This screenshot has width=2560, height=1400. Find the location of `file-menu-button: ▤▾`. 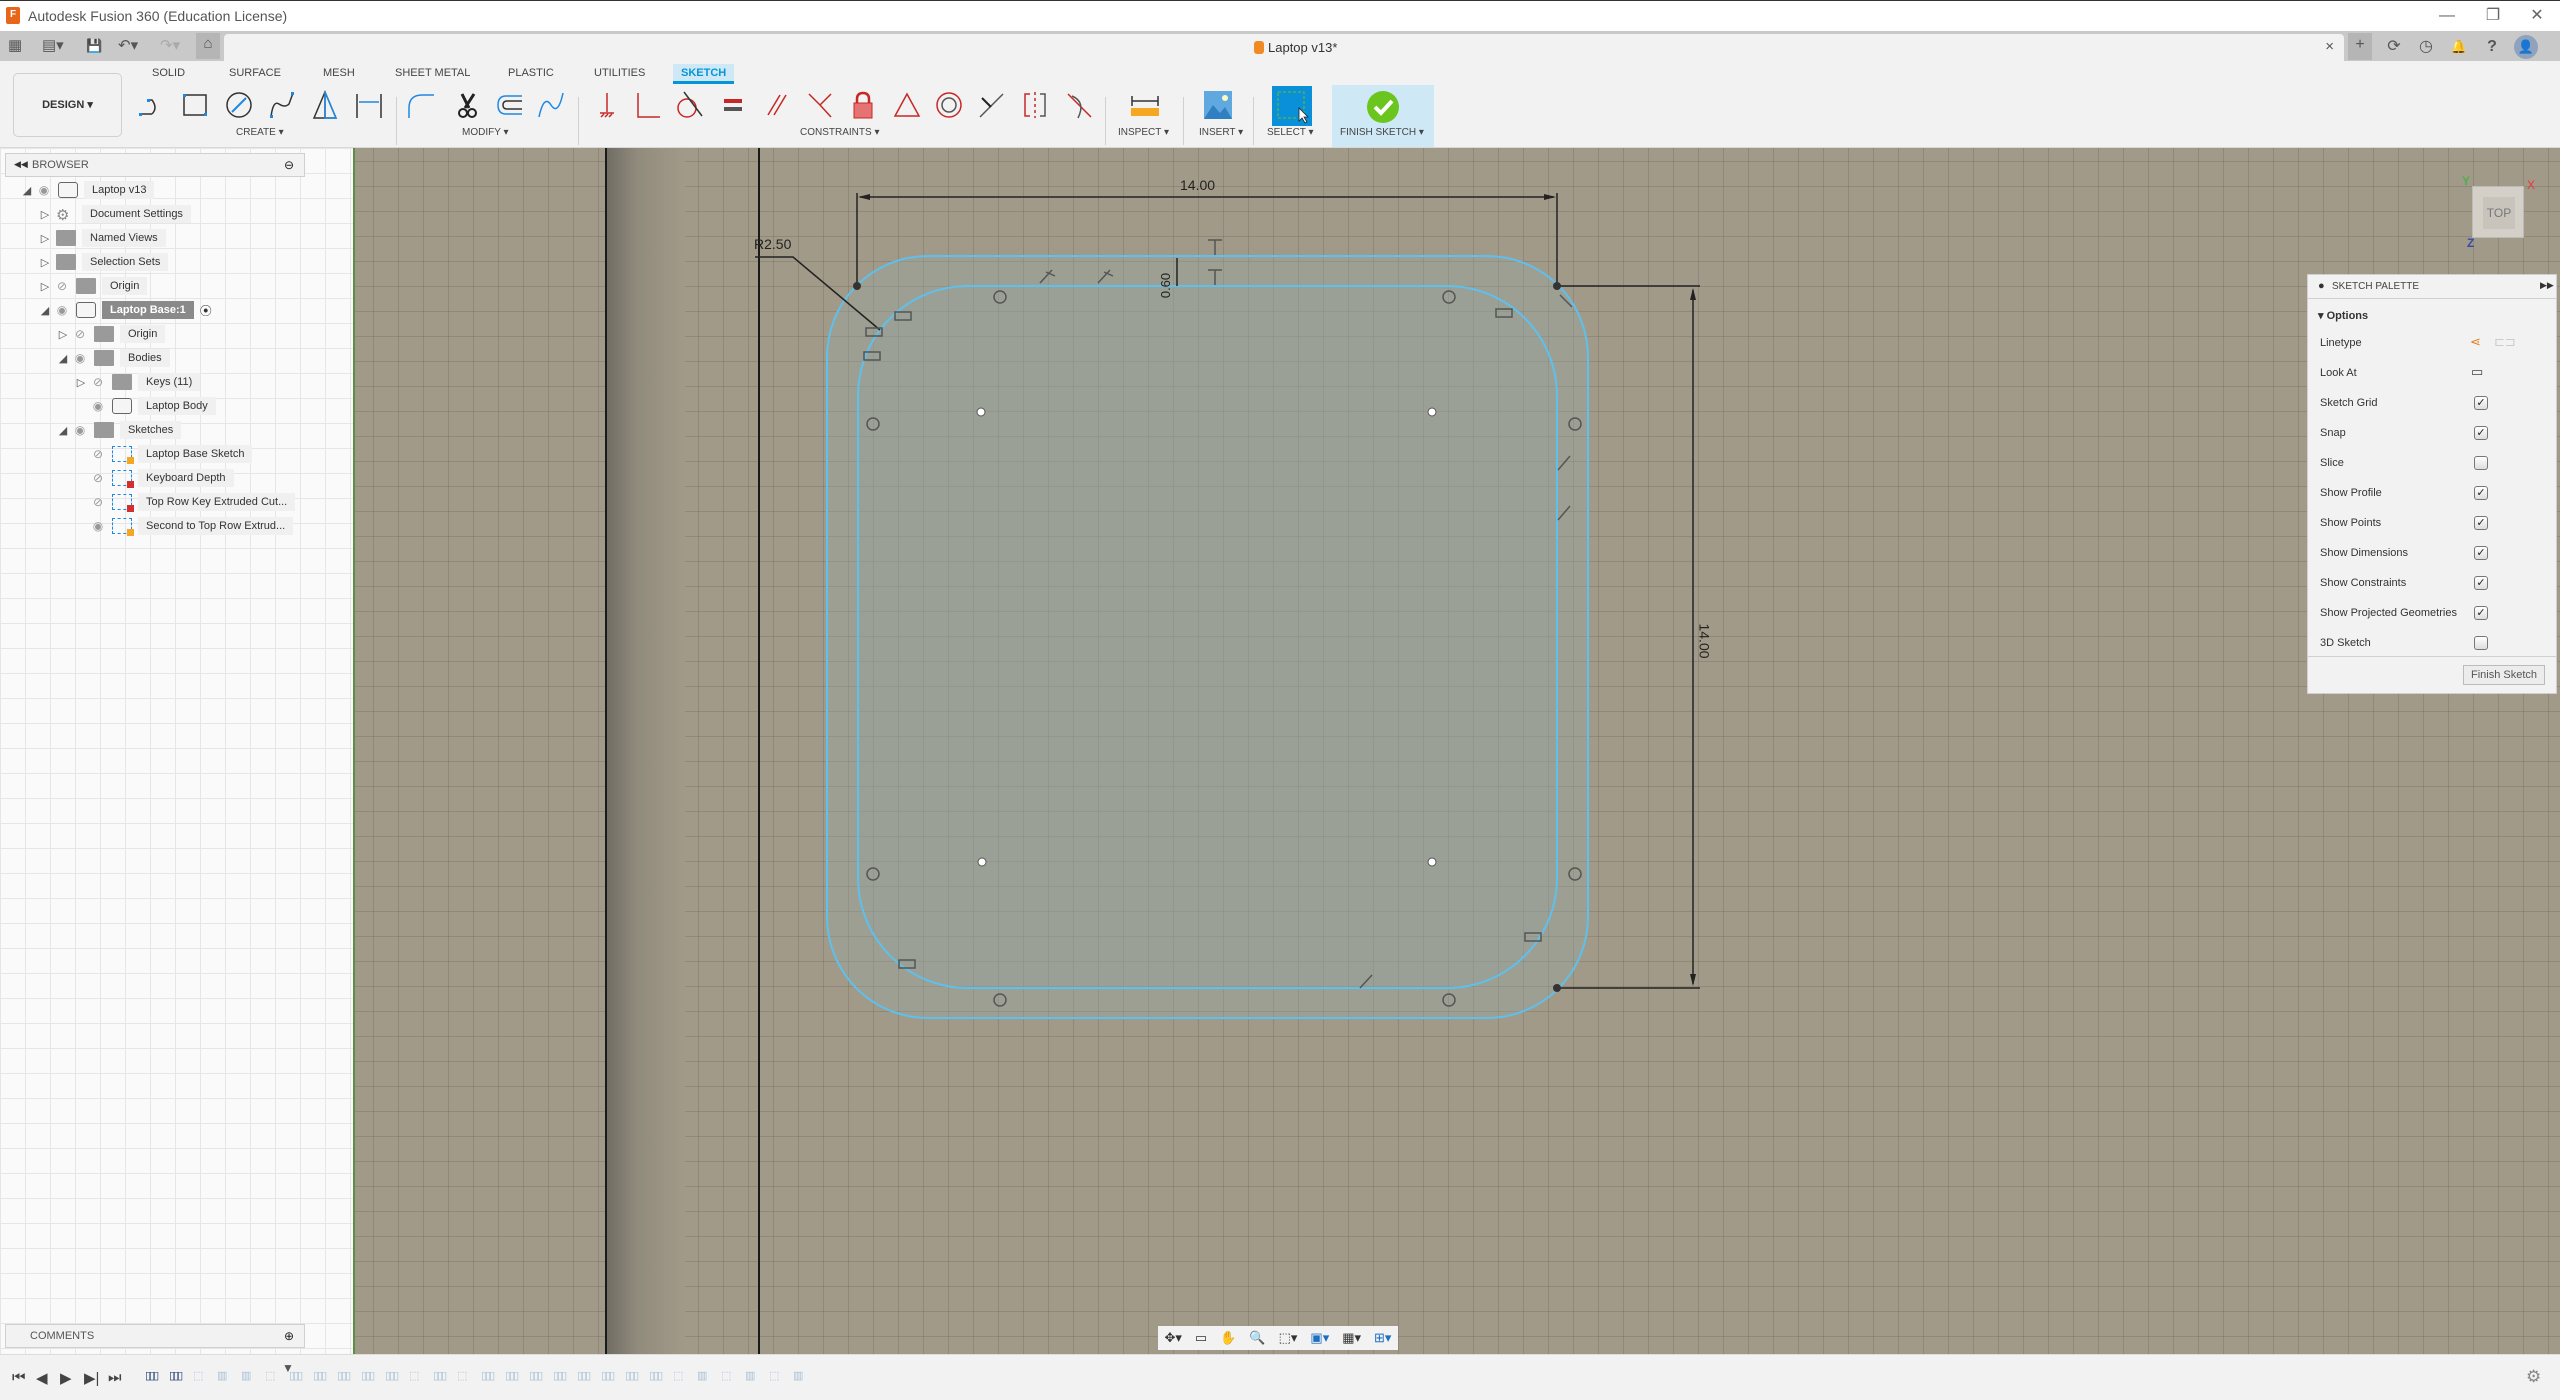

file-menu-button: ▤▾ is located at coordinates (53, 46).